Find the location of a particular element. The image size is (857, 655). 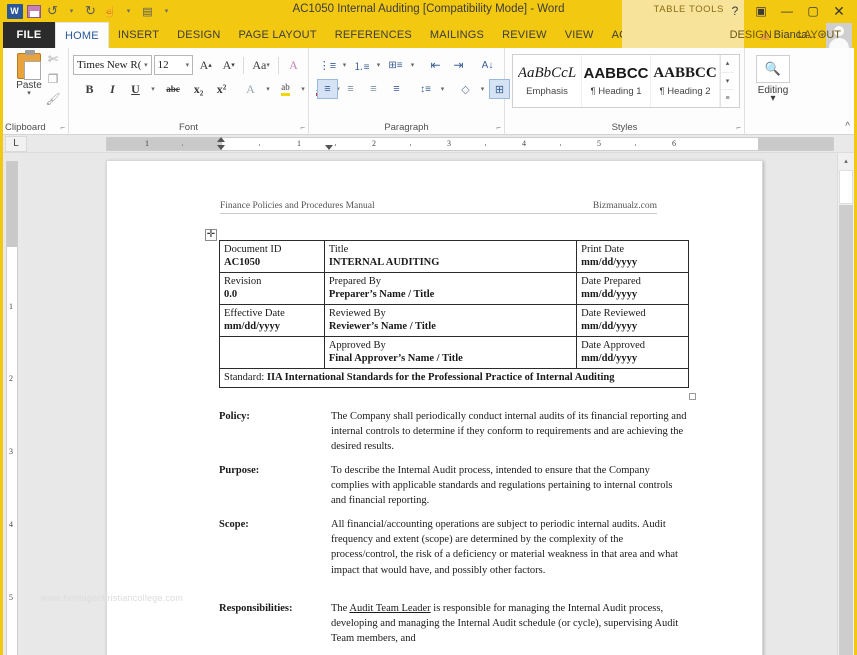

paste-dropdown-icon: ▾ is located at coordinates (29, 93).